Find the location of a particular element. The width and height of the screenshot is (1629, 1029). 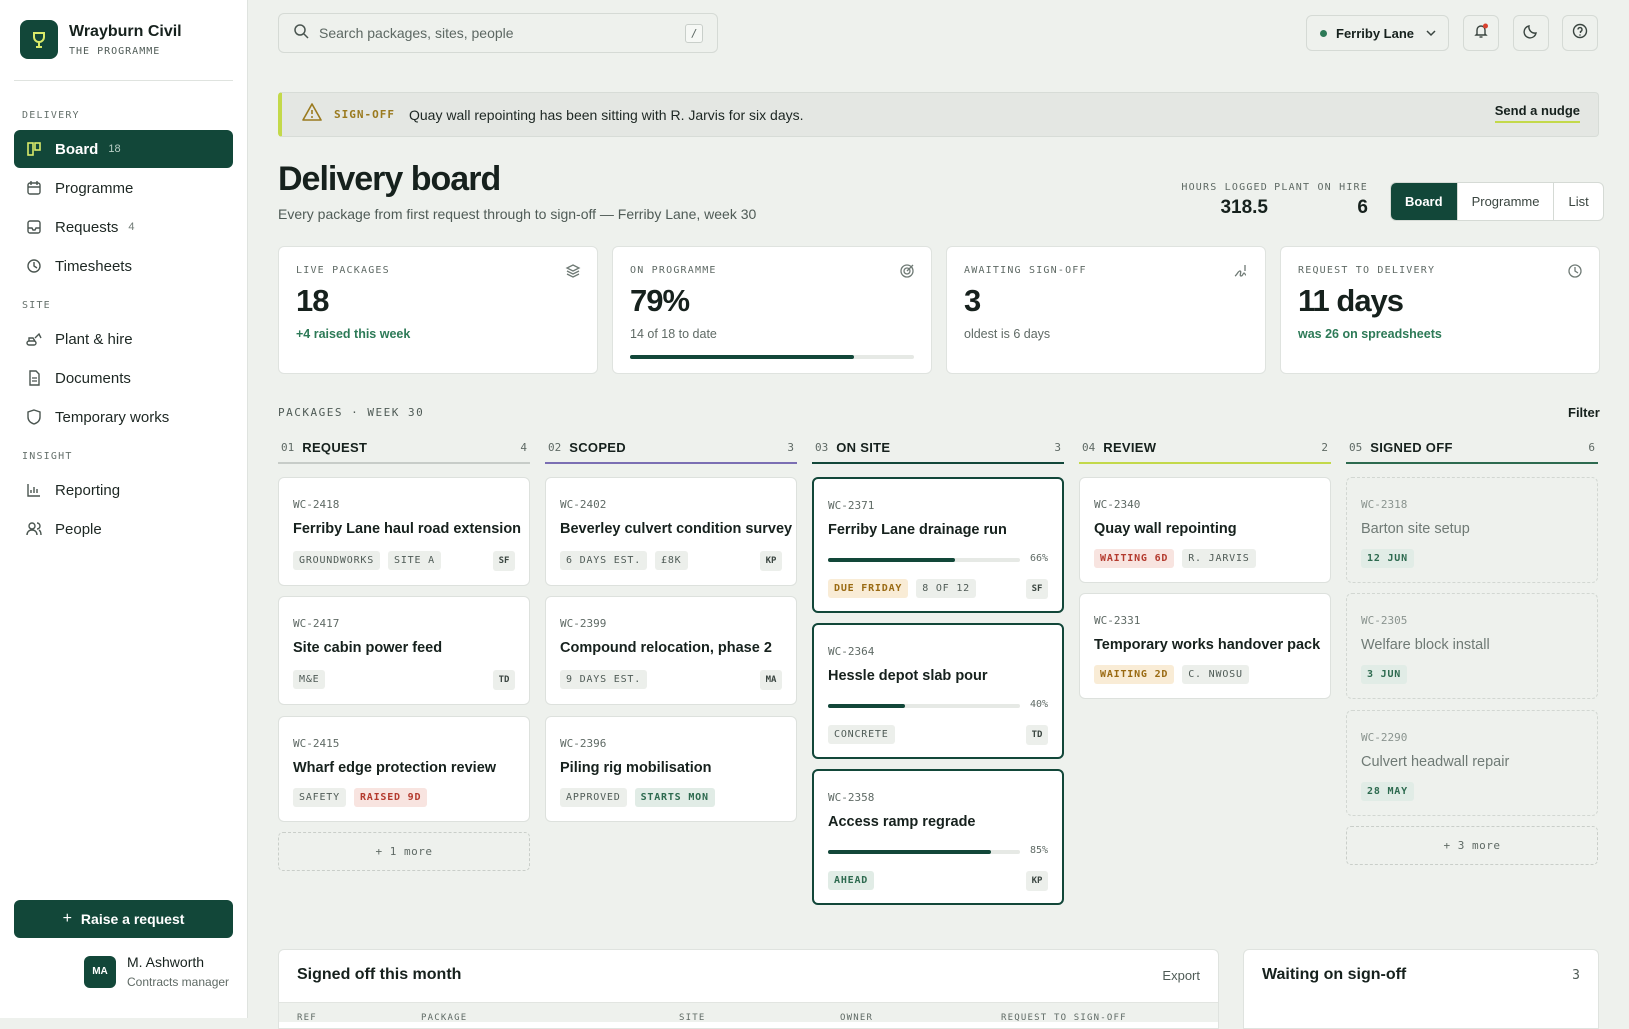

tag: 8 OF 12 is located at coordinates (946, 588).